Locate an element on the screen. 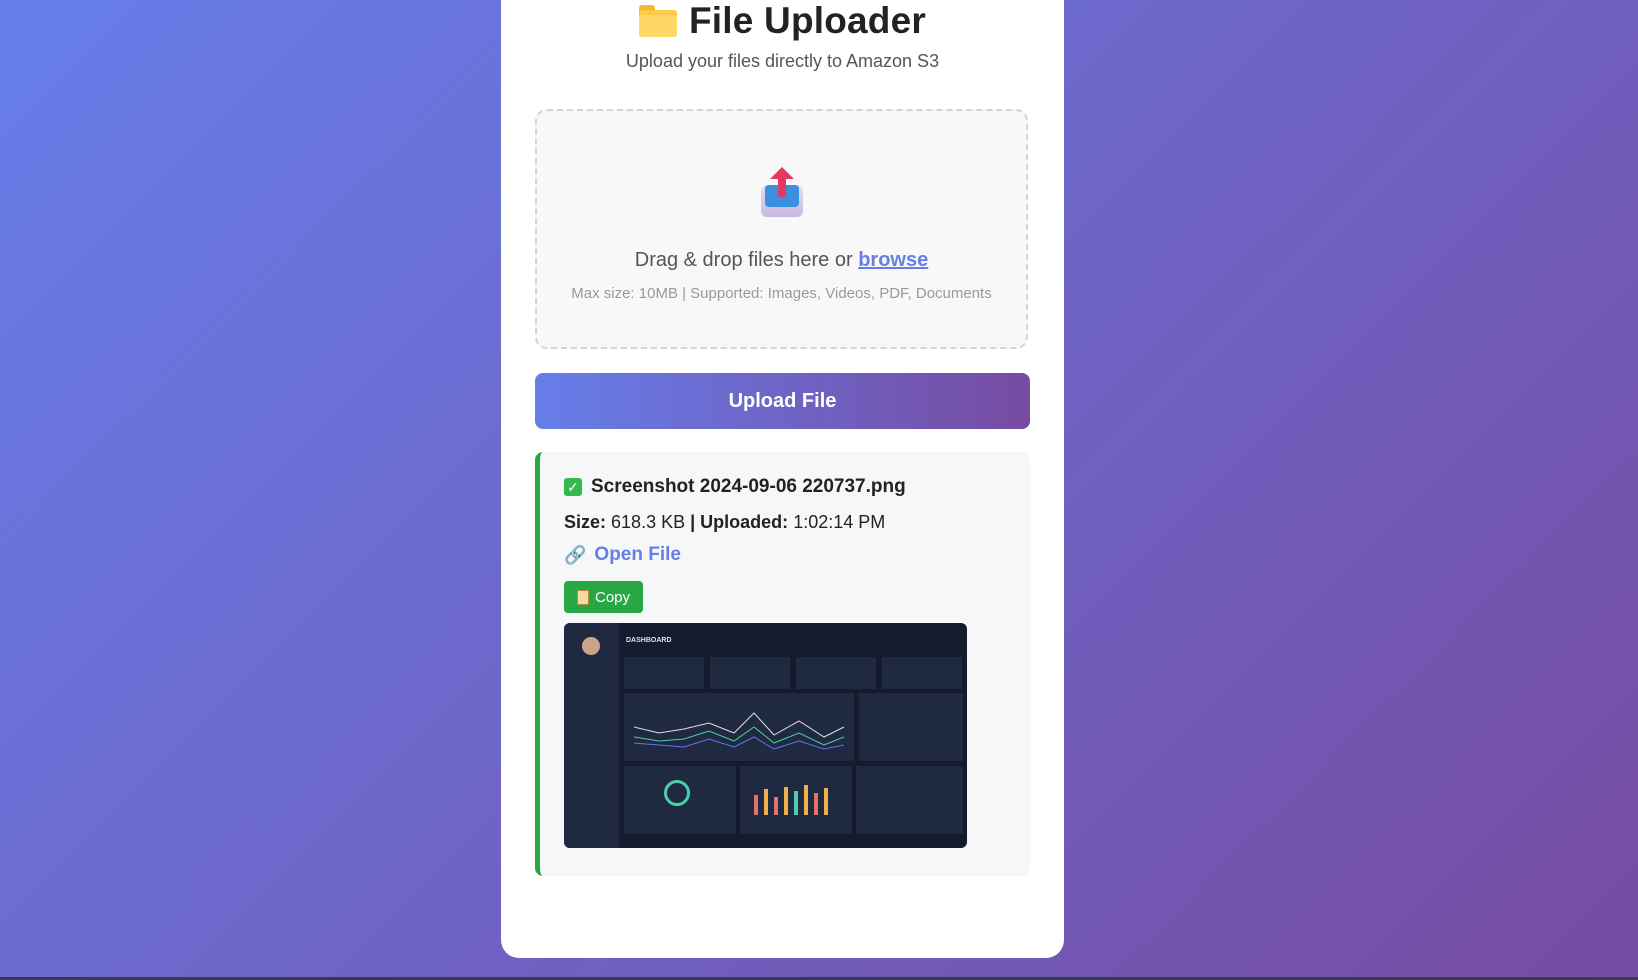 The height and width of the screenshot is (980, 1638). preview-dashboard-title: DASHBOARD is located at coordinates (649, 640).